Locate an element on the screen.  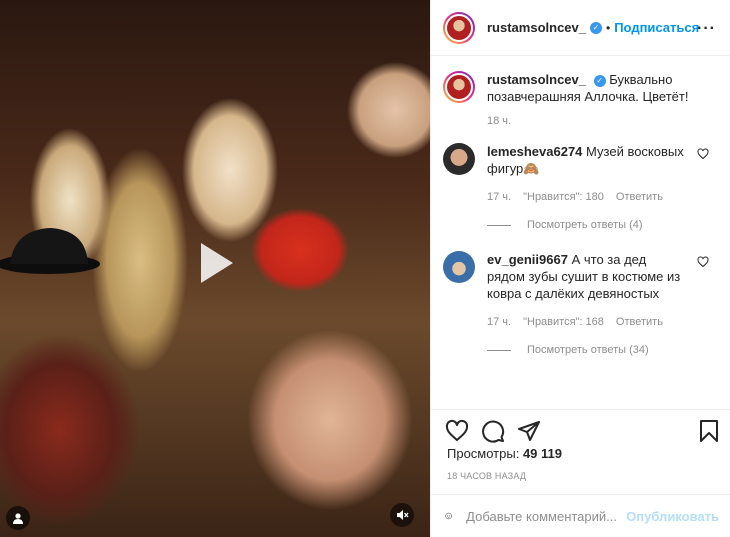
comment-text-block: lemesheva6274 Музей восковых фигур🙈 is located at coordinates (587, 160).